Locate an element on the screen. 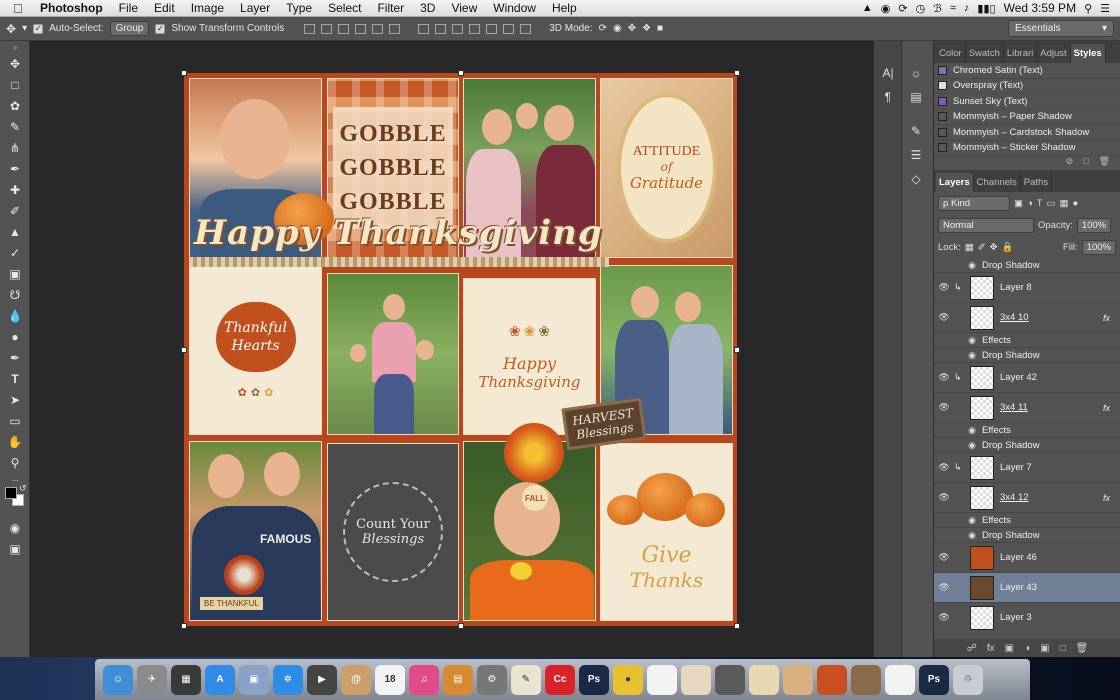 The height and width of the screenshot is (700, 1120). blend-mode-dropdown: Normal is located at coordinates (986, 225).